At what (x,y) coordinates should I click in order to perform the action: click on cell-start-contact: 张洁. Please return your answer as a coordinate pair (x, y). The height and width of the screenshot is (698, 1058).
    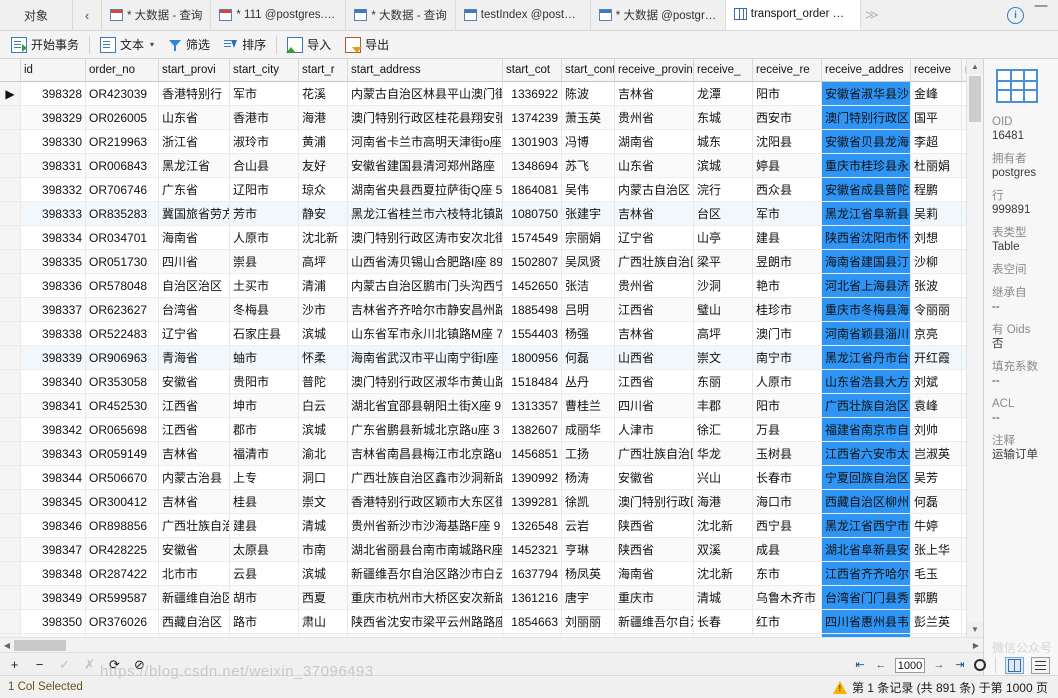
    Looking at the image, I should click on (588, 285).